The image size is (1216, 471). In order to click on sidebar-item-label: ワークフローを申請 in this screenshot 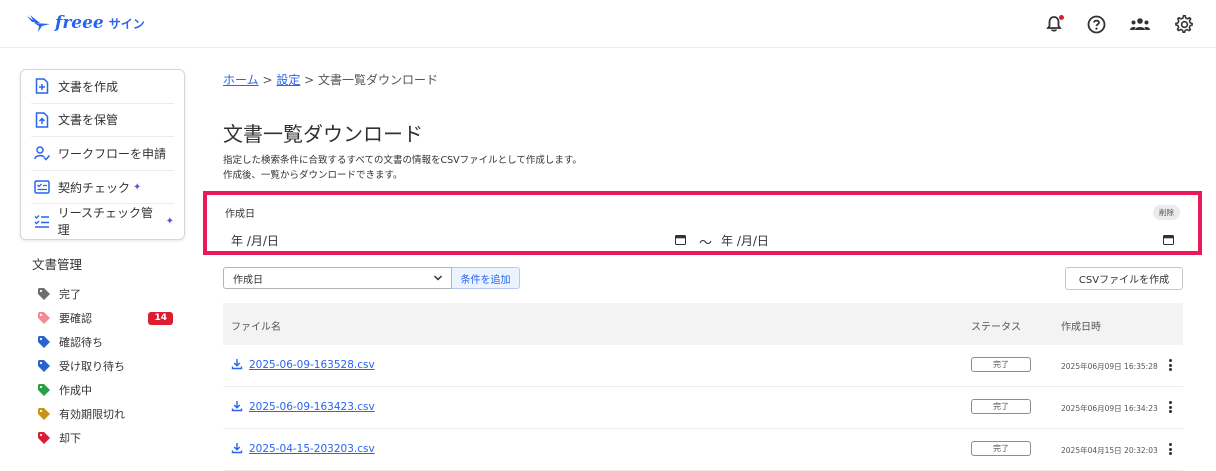, I will do `click(112, 153)`.